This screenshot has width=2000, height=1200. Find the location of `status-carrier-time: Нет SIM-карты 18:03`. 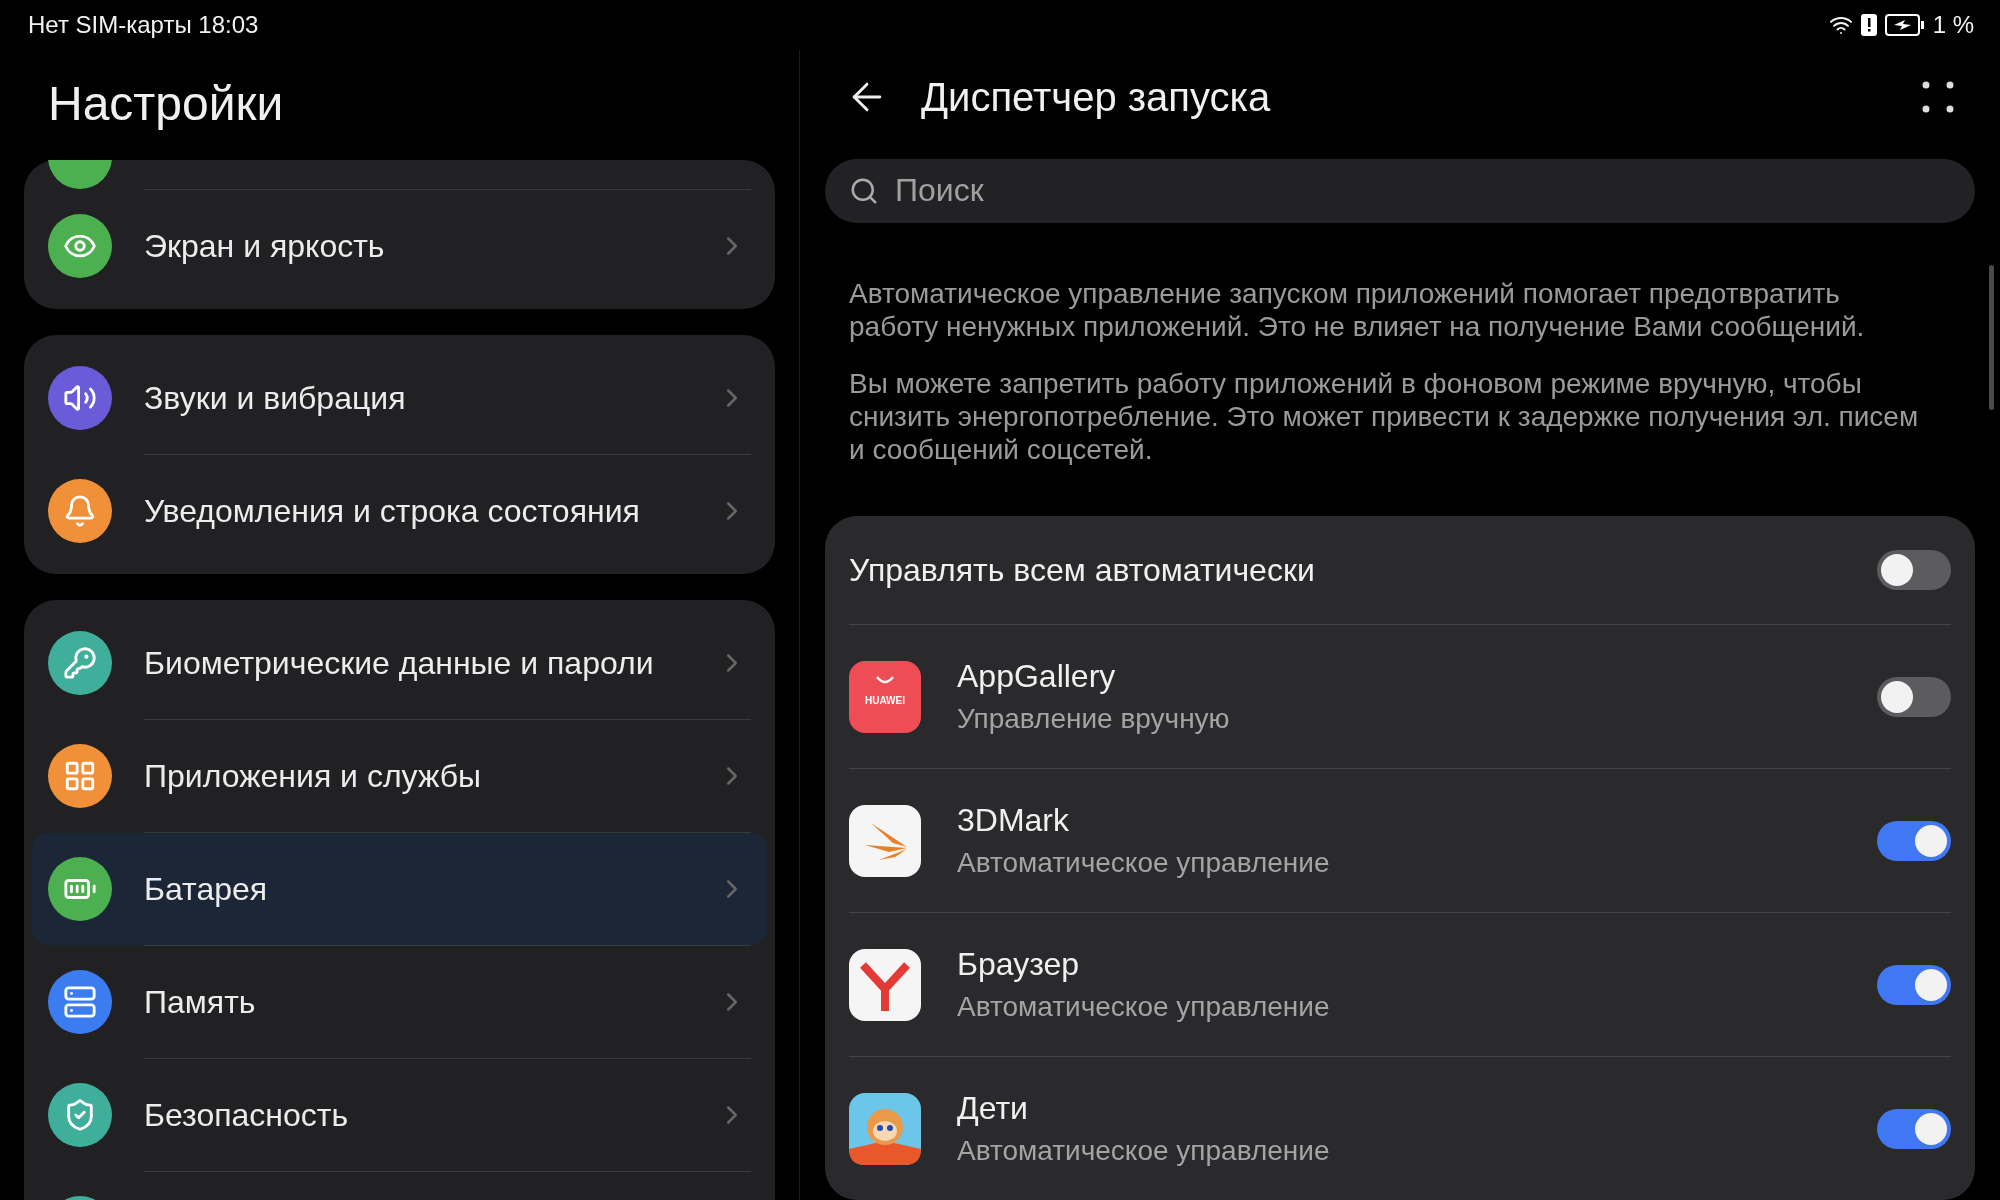

status-carrier-time: Нет SIM-карты 18:03 is located at coordinates (143, 25).